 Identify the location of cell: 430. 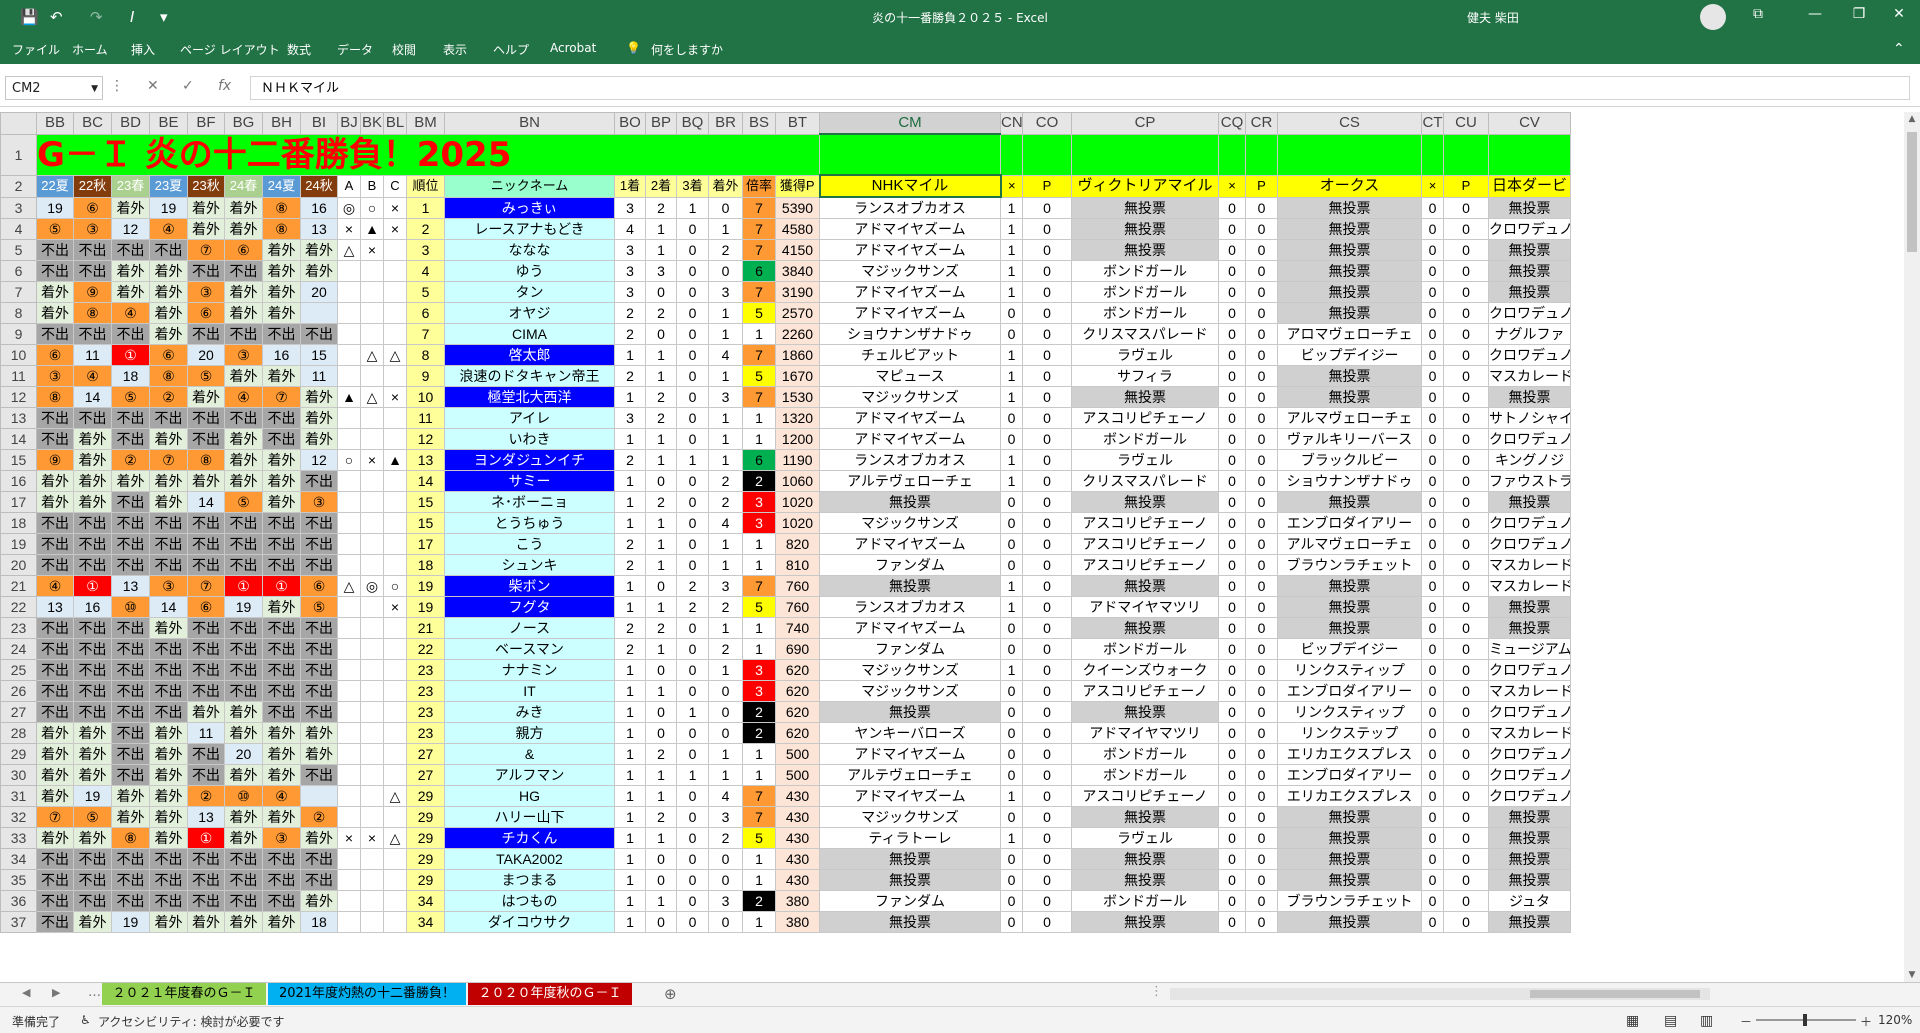
(797, 838).